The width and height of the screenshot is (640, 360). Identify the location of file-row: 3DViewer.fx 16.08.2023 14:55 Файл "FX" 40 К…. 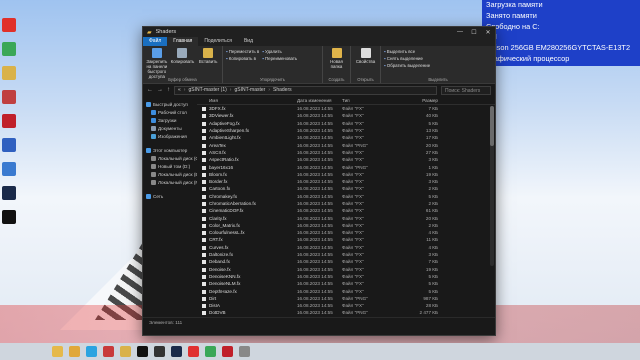
(346, 115).